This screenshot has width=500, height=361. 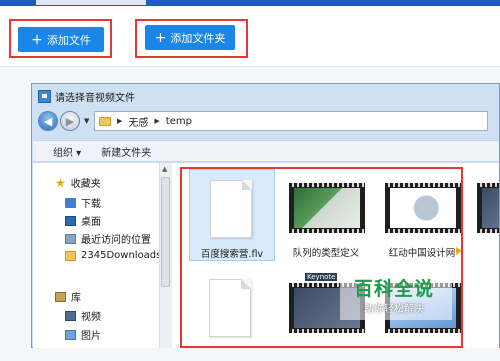 What do you see at coordinates (91, 222) in the screenshot?
I see `nav-item-label: 桌面` at bounding box center [91, 222].